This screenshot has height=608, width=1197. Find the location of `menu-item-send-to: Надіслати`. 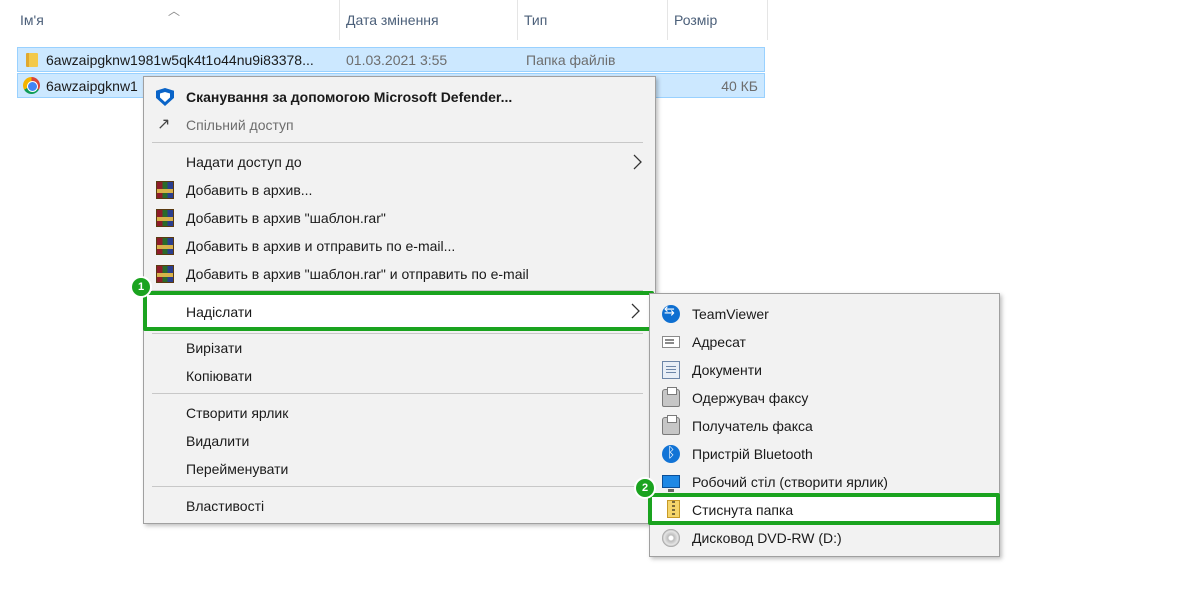

menu-item-send-to: Надіслати is located at coordinates (398, 311).